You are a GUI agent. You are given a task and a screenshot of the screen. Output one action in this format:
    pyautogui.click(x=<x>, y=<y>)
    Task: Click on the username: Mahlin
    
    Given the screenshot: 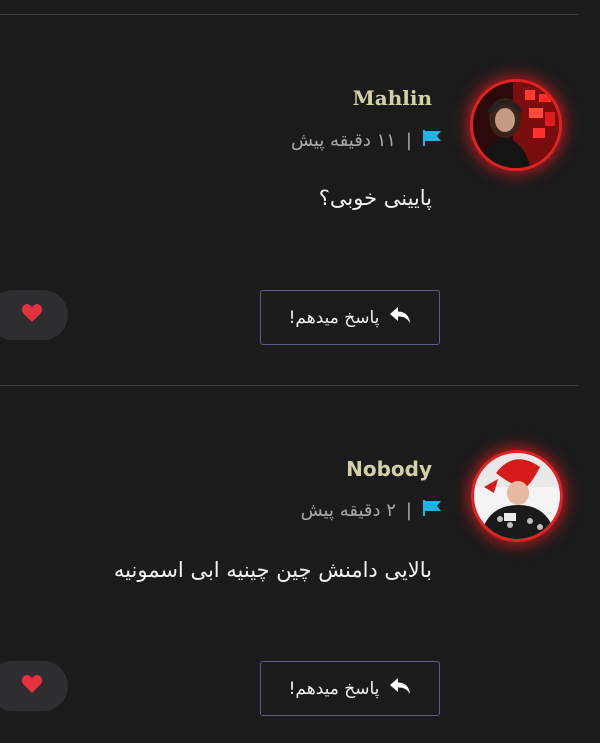 What is the action you would take?
    pyautogui.click(x=392, y=98)
    